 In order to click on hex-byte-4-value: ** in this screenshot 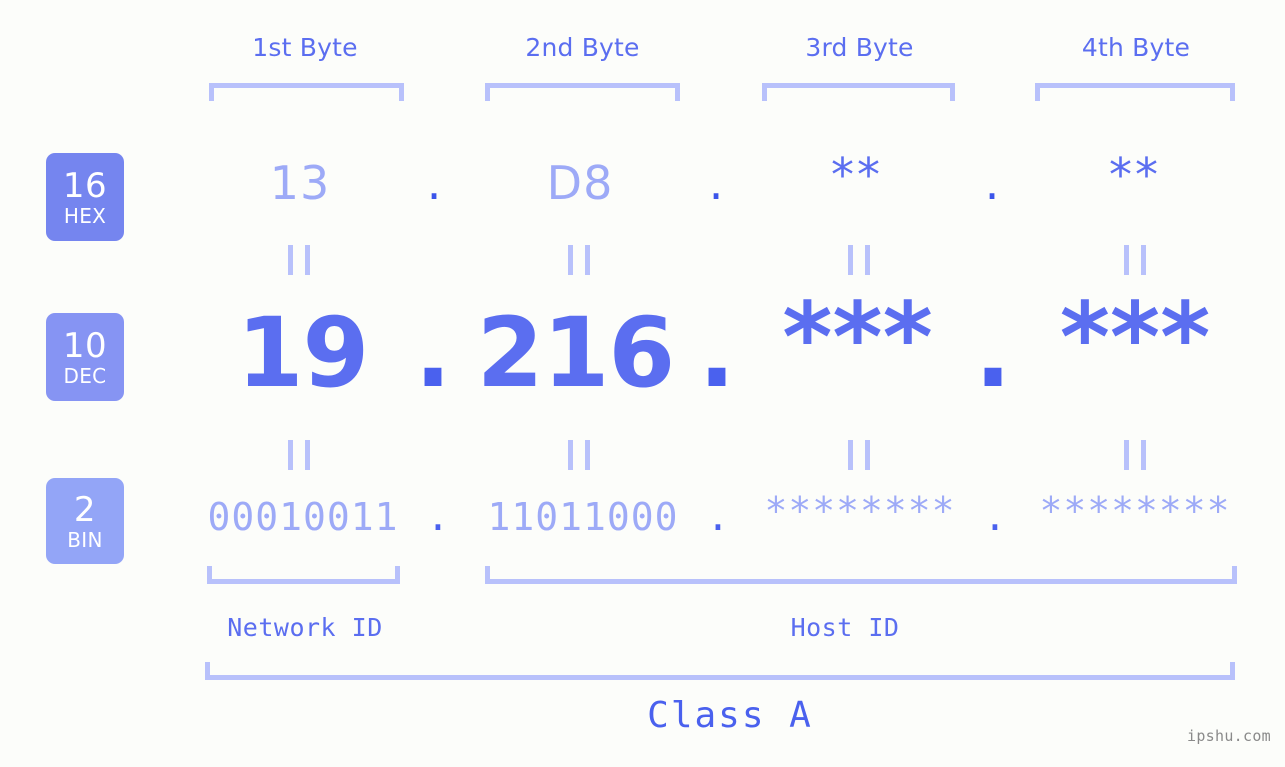, I will do `click(1135, 175)`.